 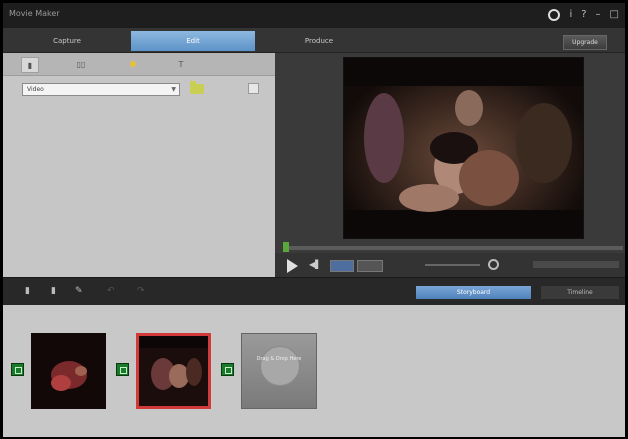 I want to click on view-toggle-button, so click(x=253, y=88).